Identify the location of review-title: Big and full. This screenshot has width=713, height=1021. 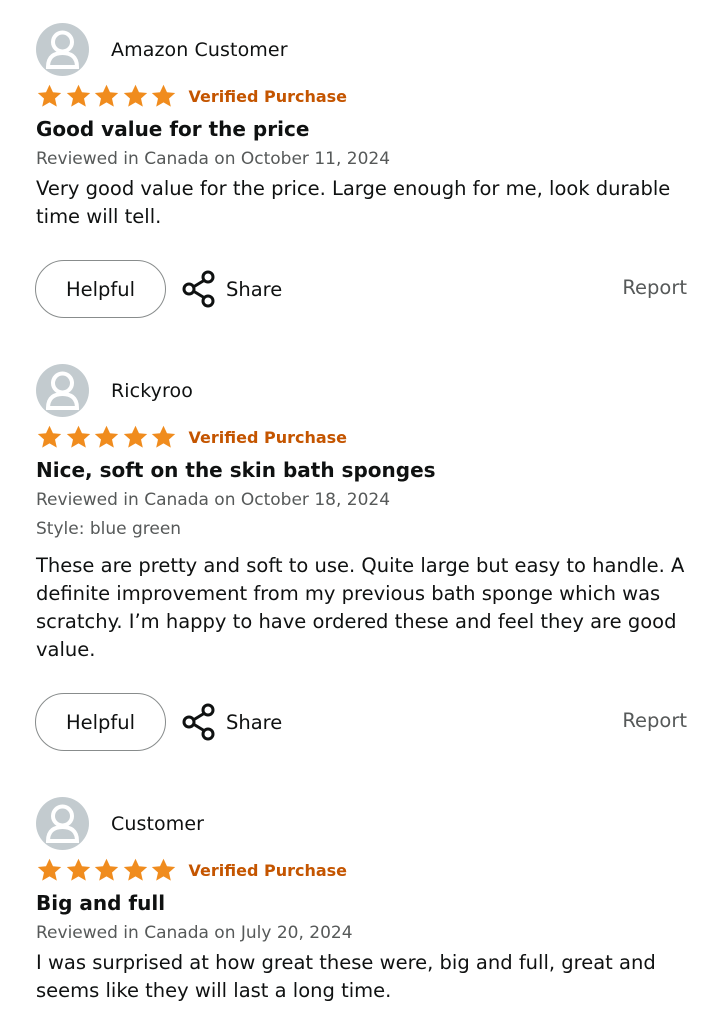
(101, 903).